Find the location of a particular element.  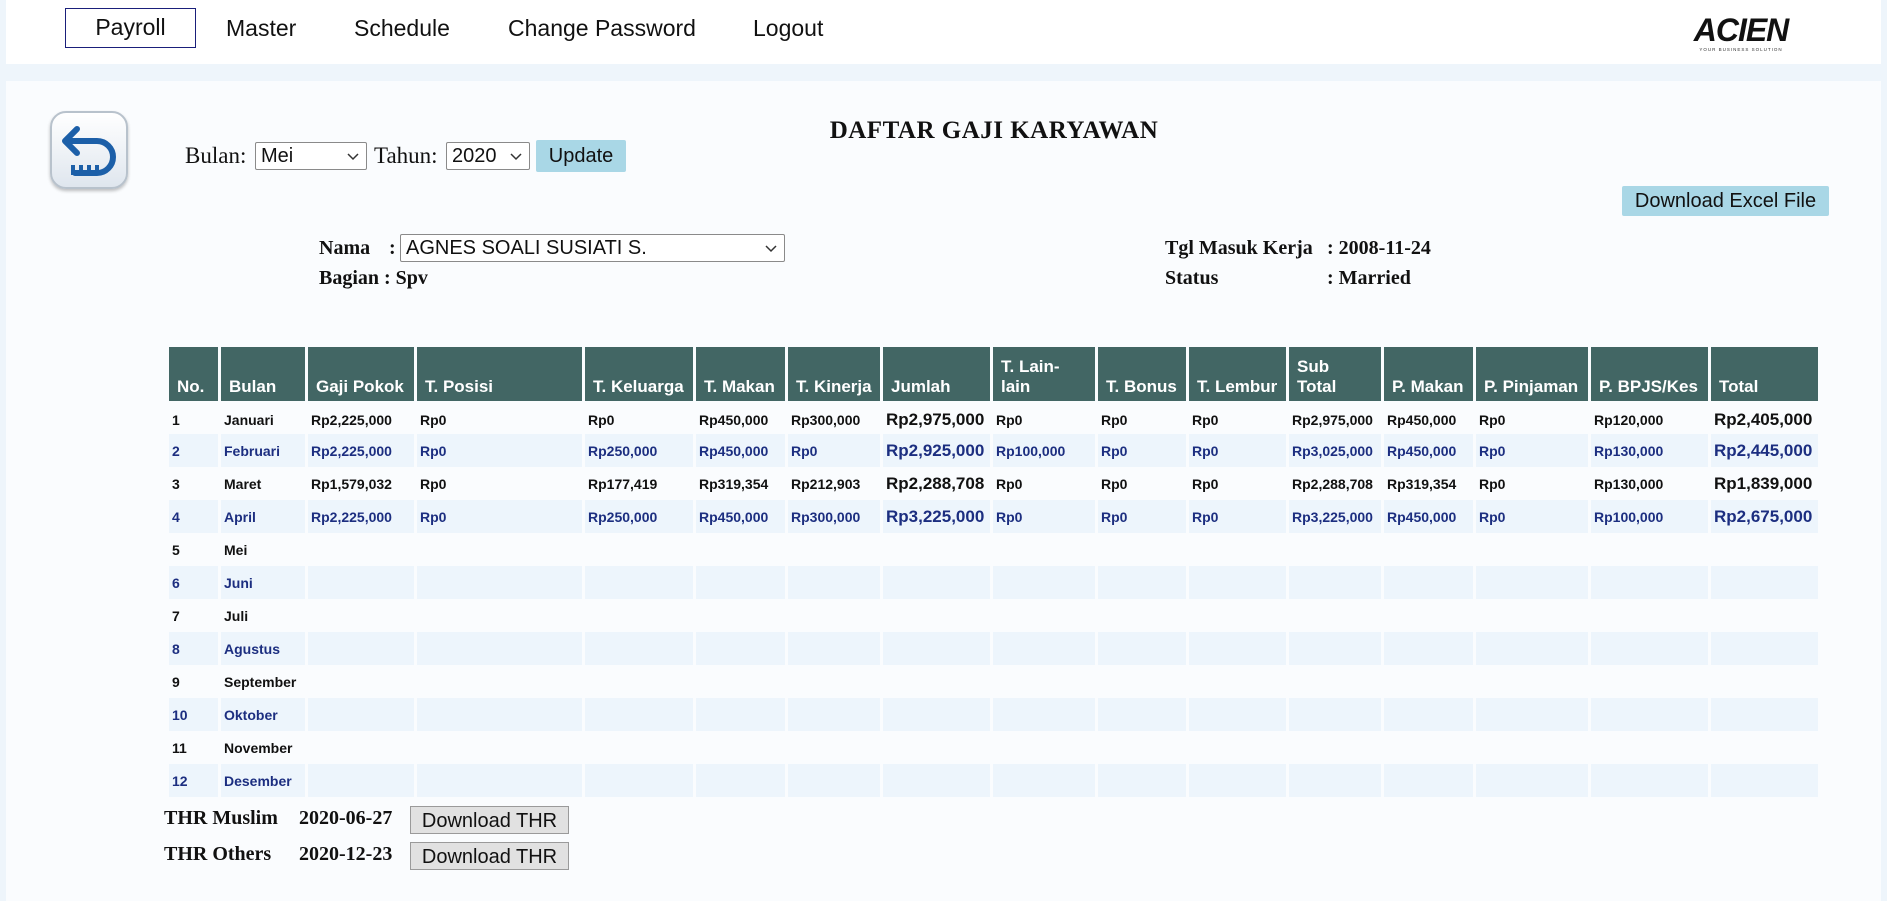

table-cell: Februari is located at coordinates (263, 450).